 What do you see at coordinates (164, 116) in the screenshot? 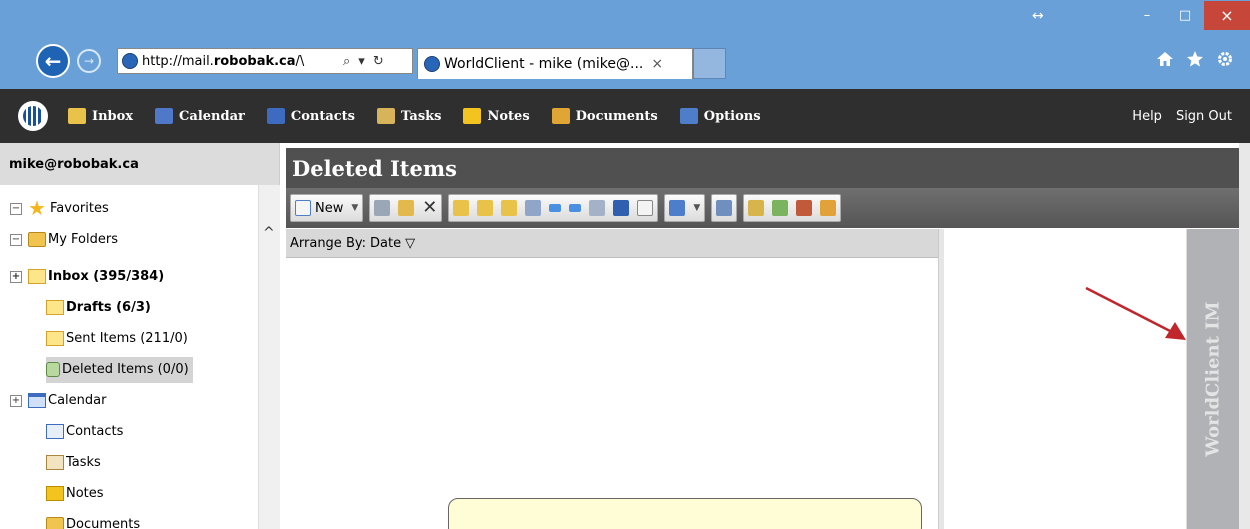
I see `calendar-icon` at bounding box center [164, 116].